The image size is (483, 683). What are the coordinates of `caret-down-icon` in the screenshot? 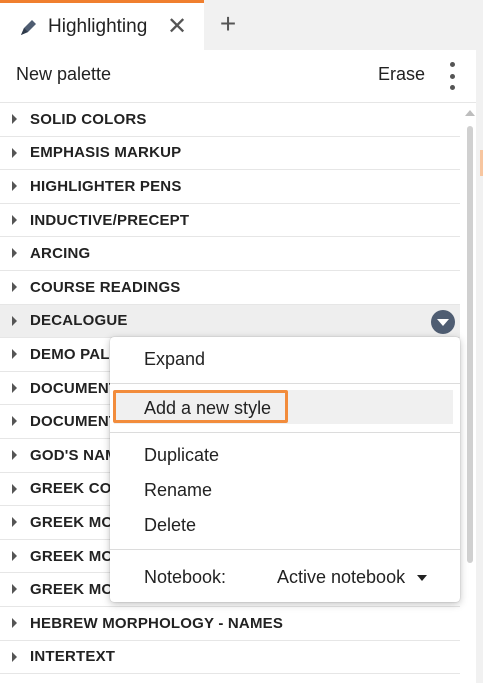 It's located at (422, 578).